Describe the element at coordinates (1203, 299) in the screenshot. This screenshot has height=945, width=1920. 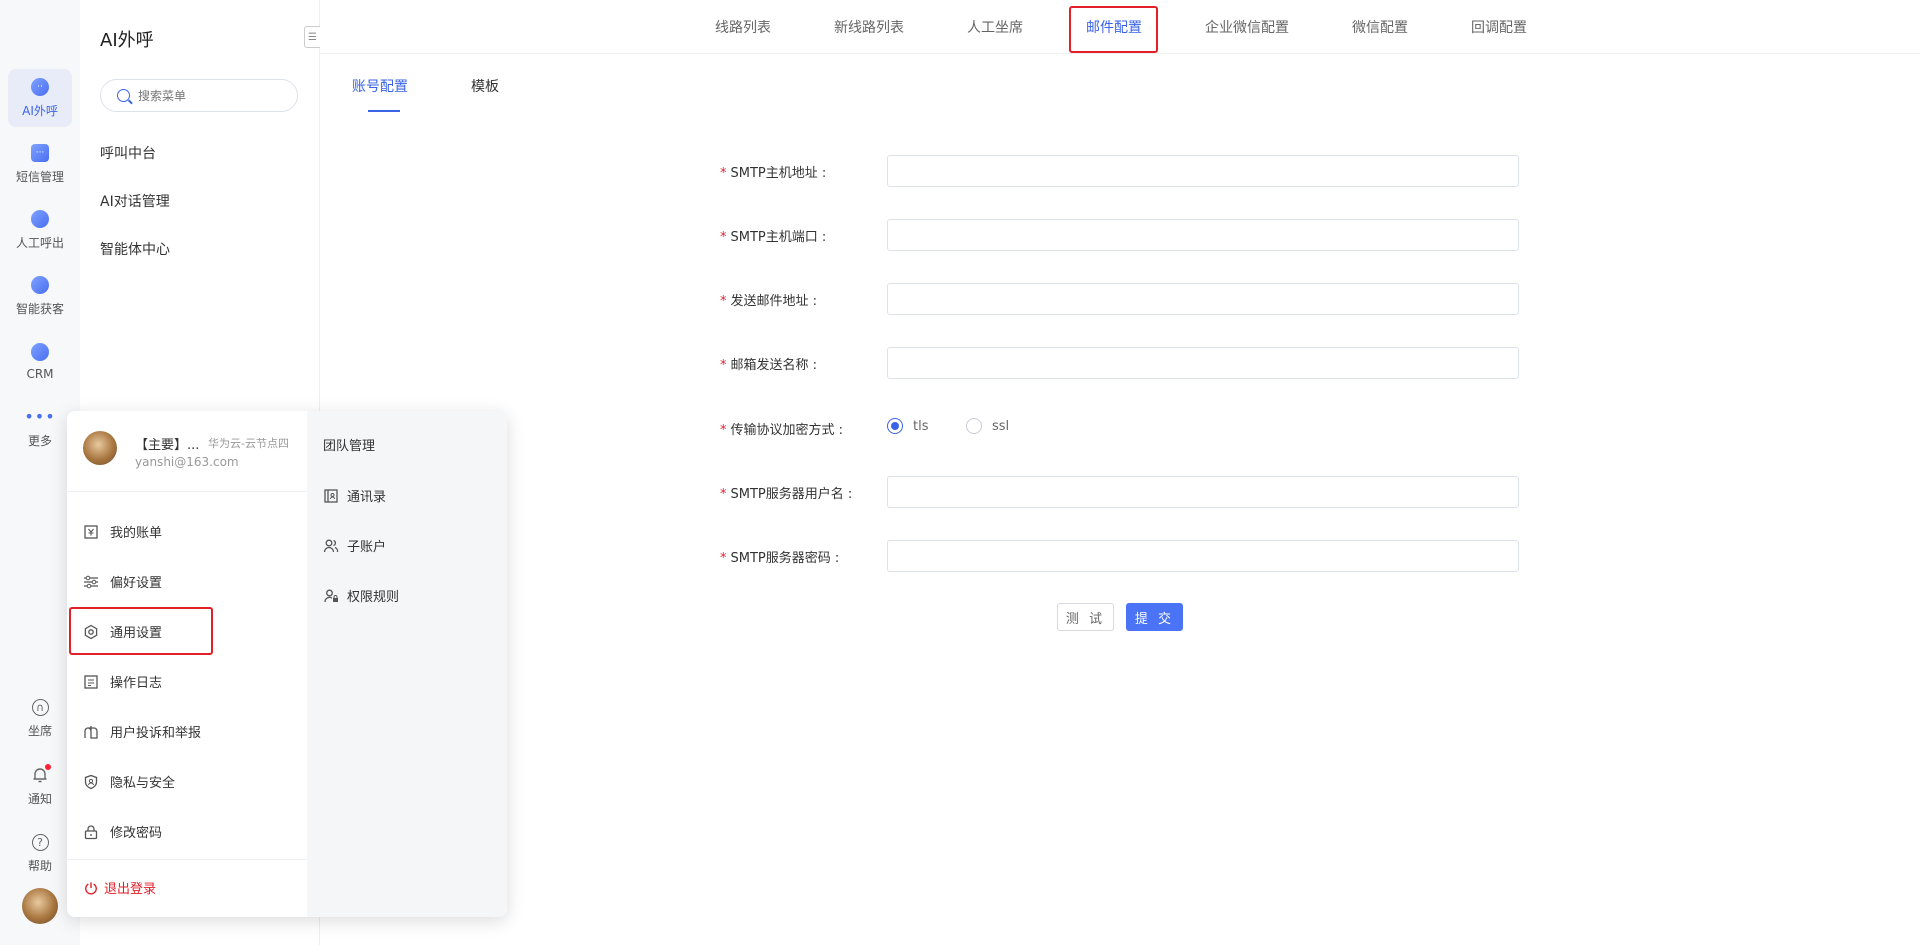
I see `sender-address-input` at that location.